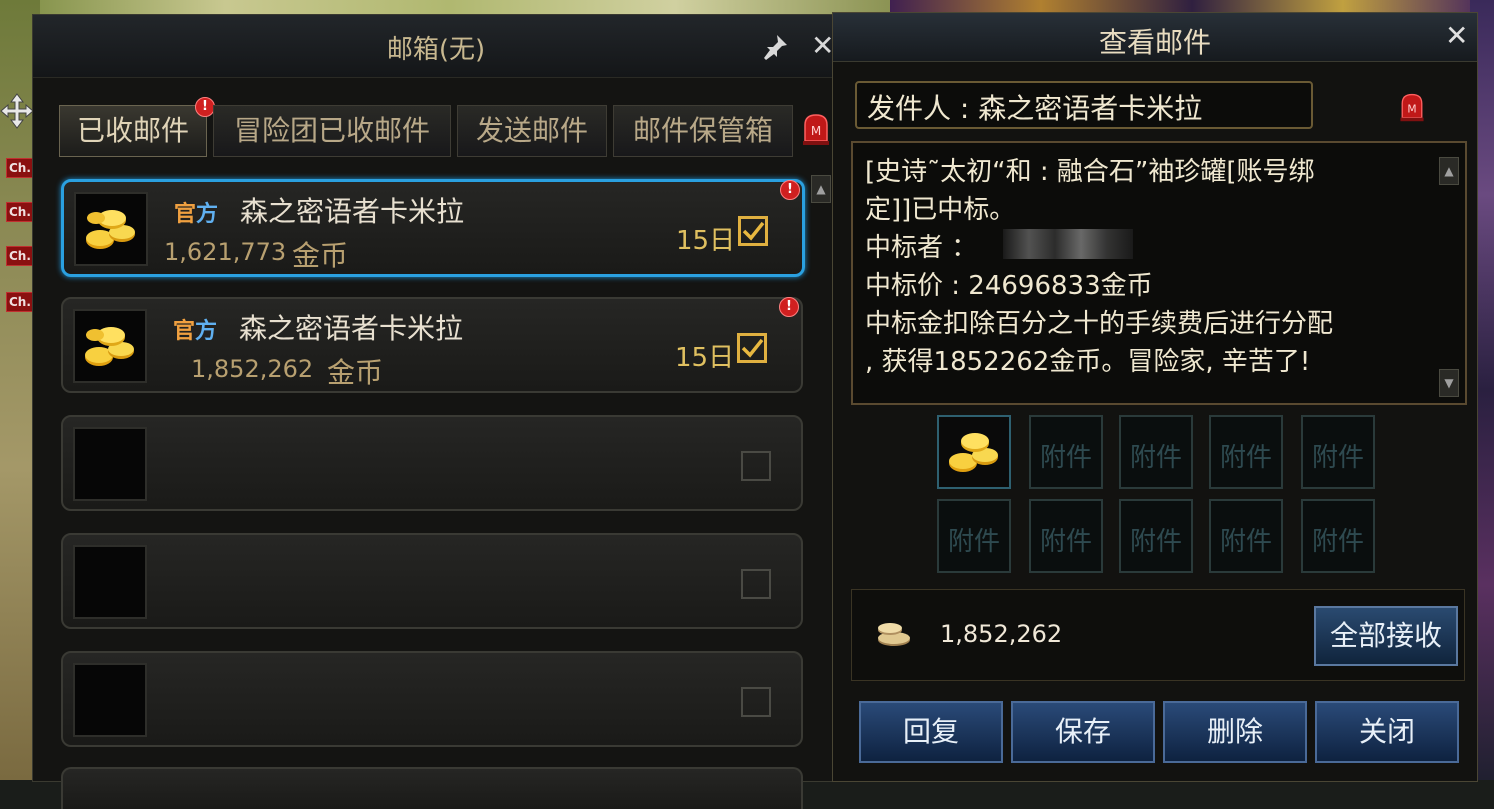 The image size is (1494, 809). I want to click on gold-amount: 1,852,262, so click(1001, 634).